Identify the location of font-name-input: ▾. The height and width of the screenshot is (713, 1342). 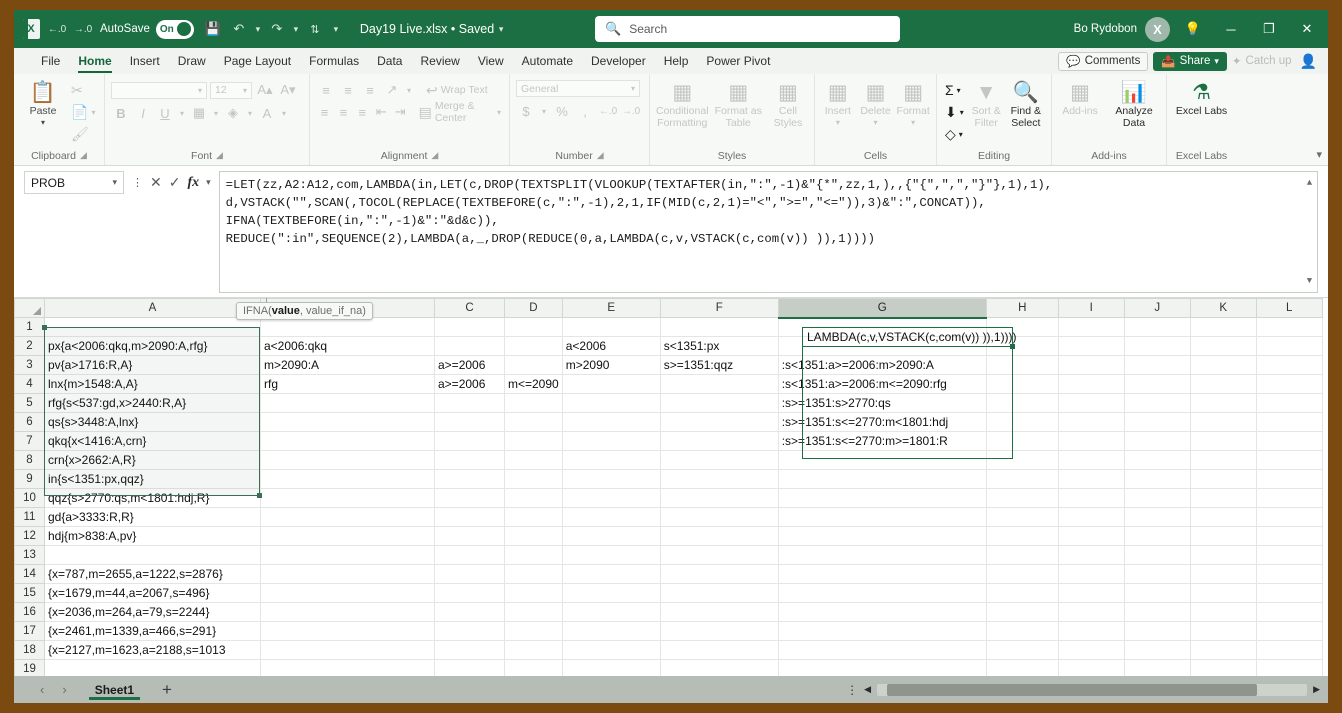
(159, 90).